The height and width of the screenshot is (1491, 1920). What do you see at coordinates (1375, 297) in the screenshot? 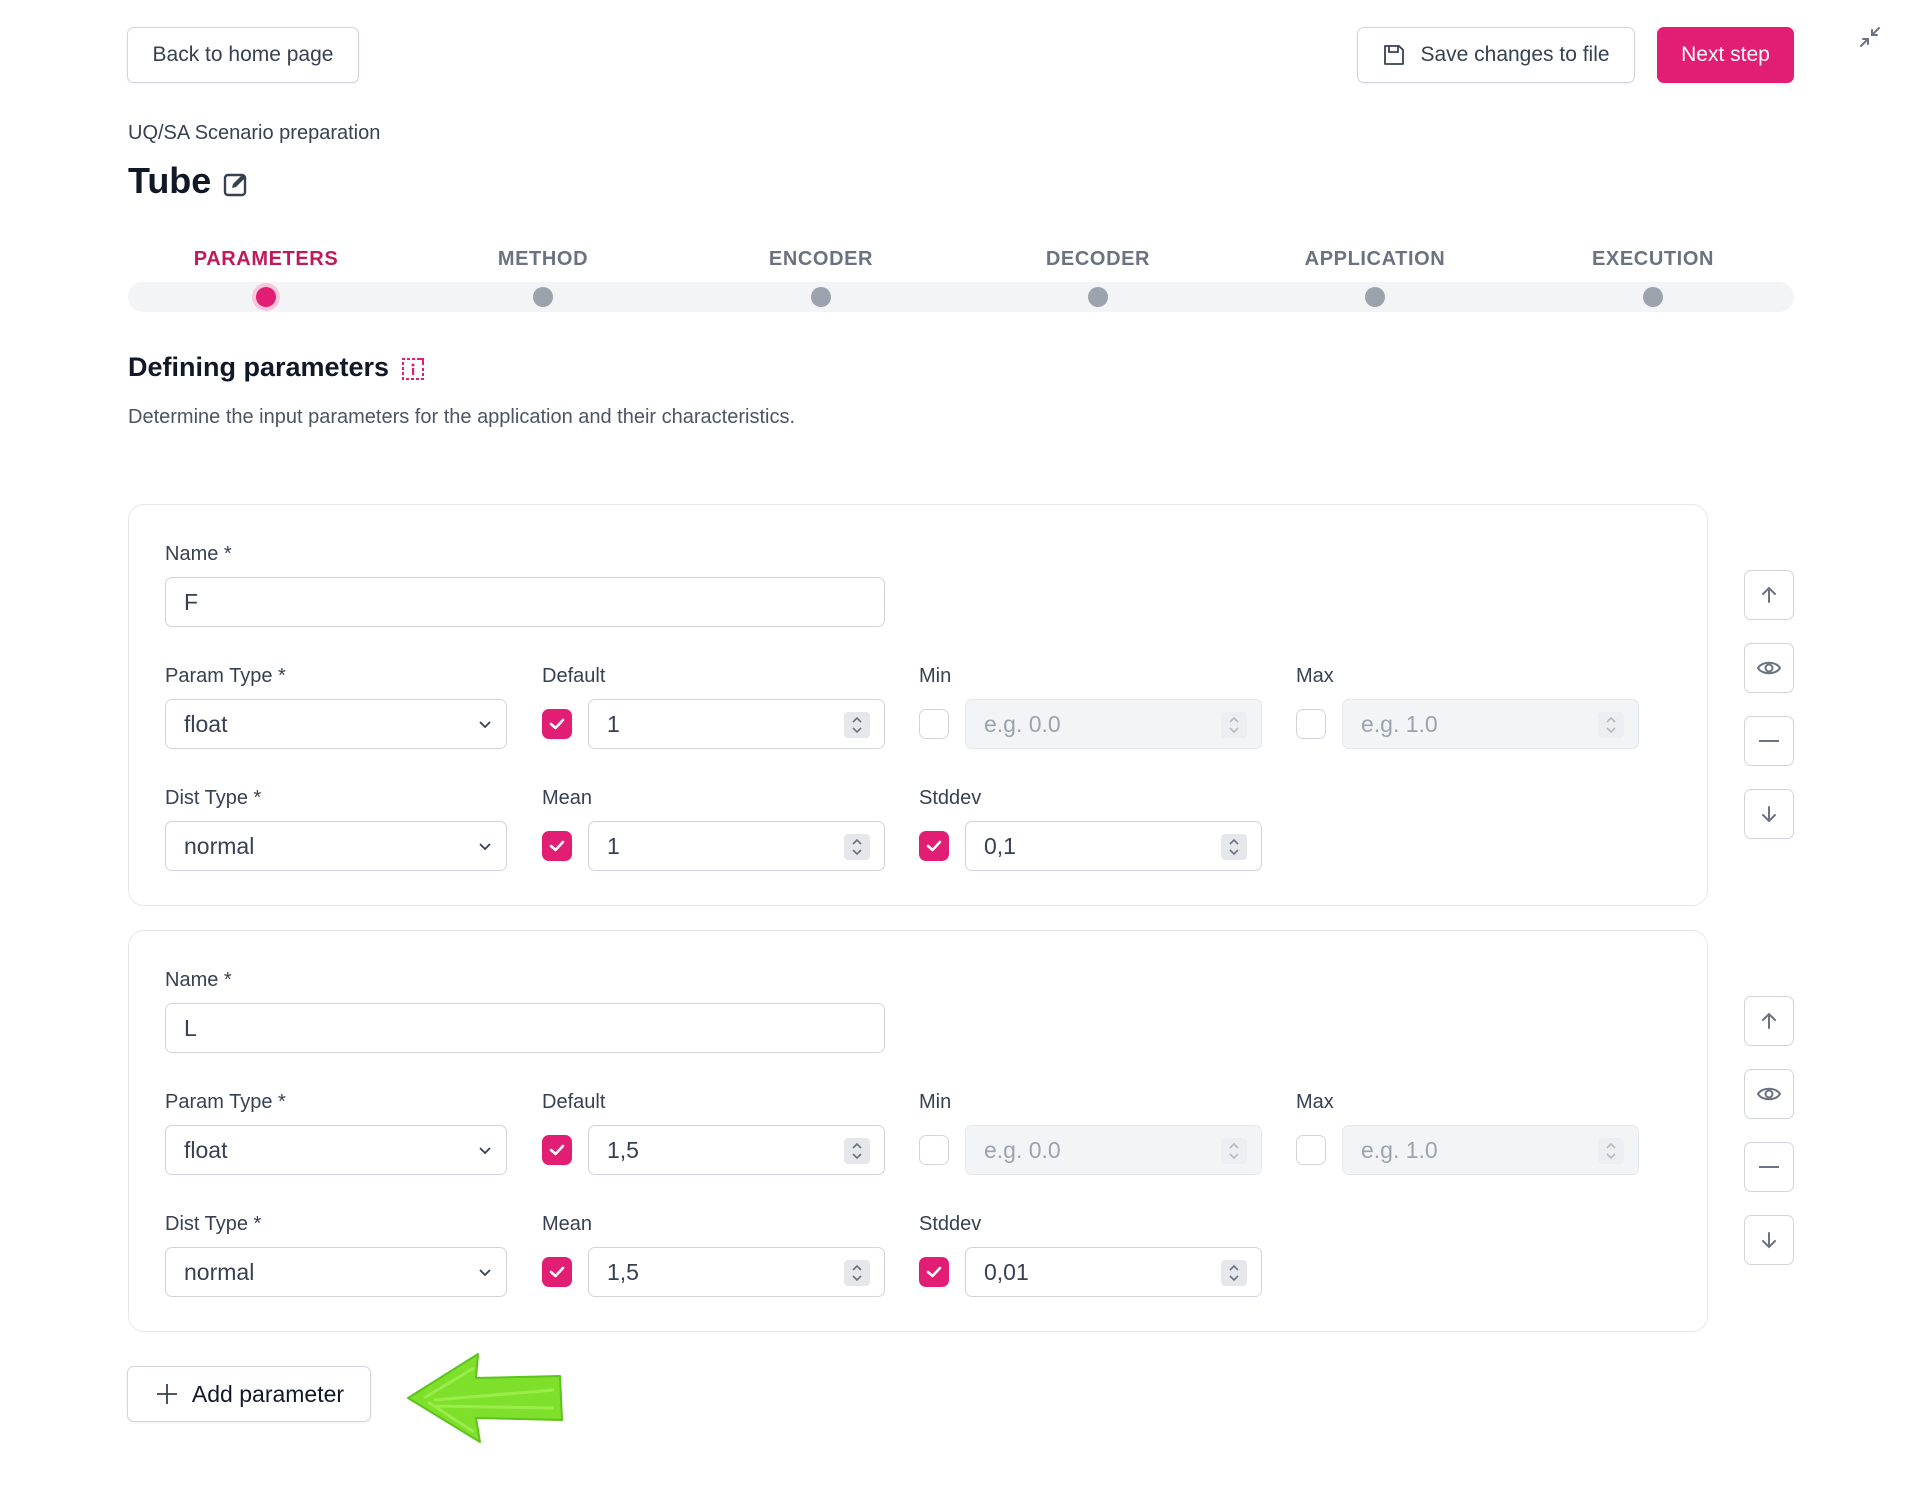
I see `step-dot-application` at bounding box center [1375, 297].